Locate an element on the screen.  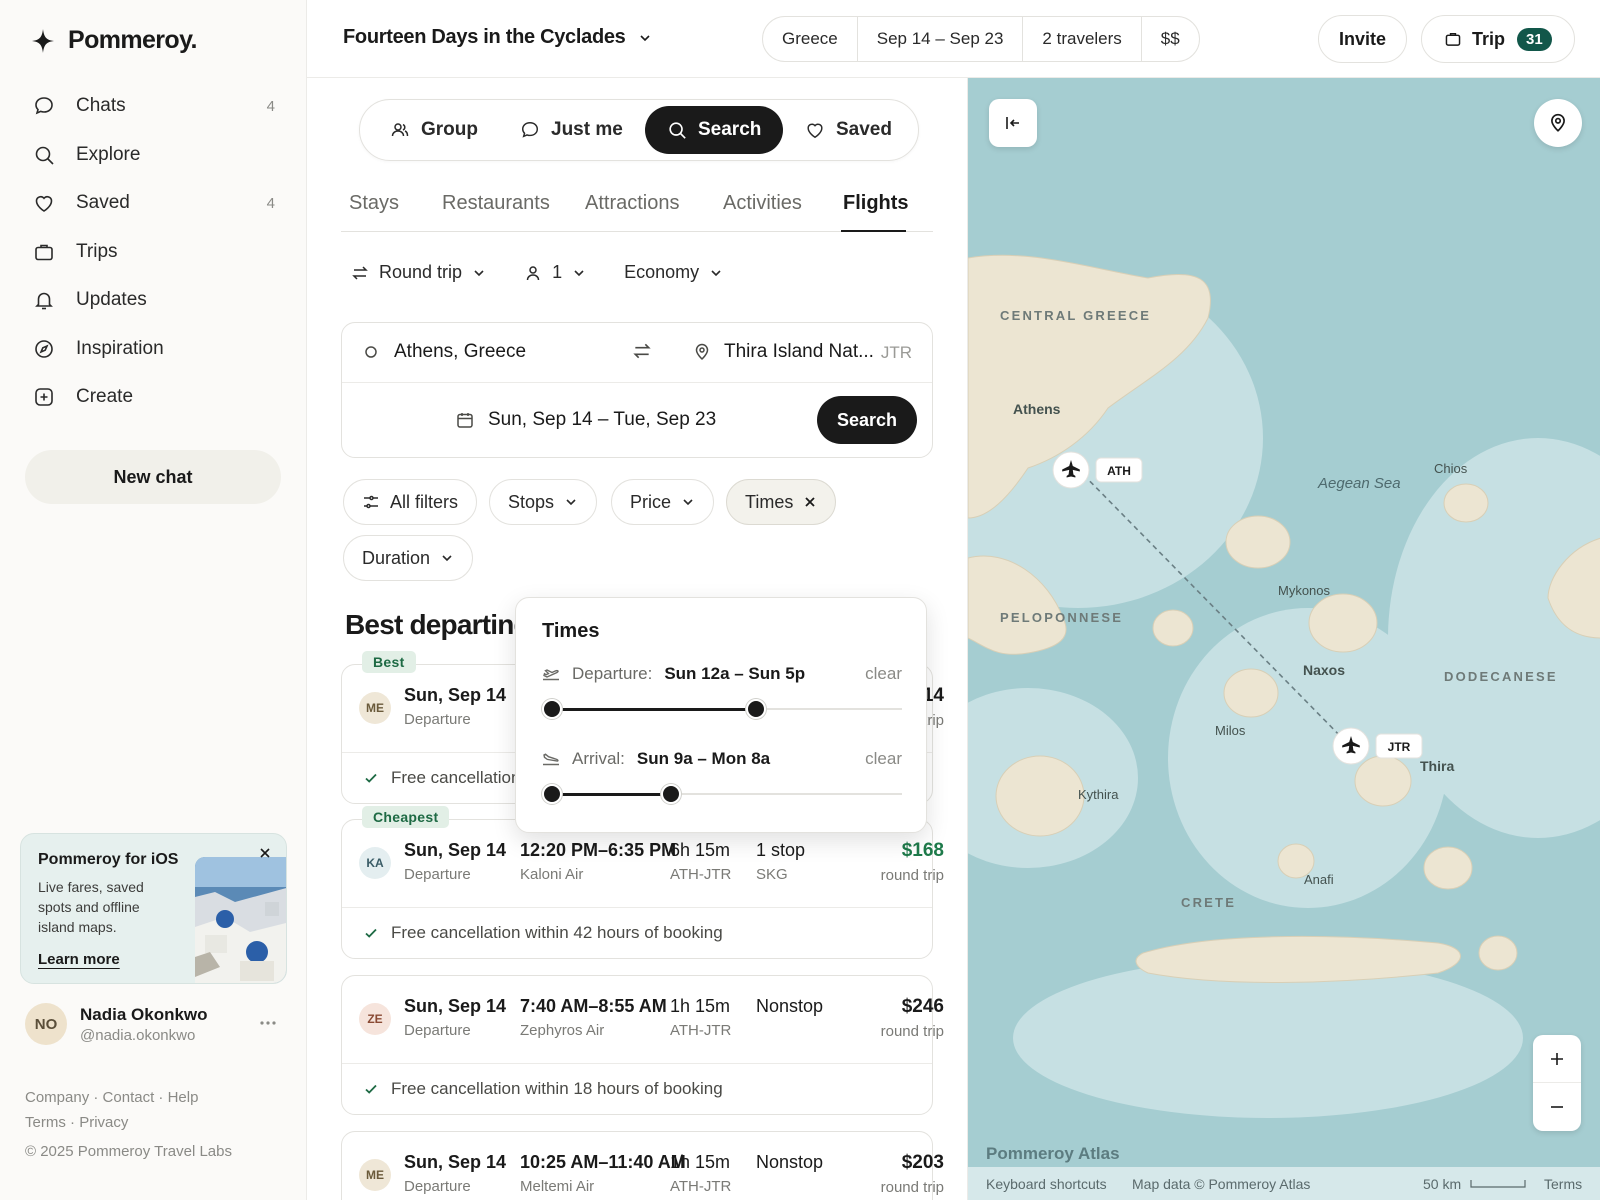
collapse-map-button is located at coordinates (1013, 123).